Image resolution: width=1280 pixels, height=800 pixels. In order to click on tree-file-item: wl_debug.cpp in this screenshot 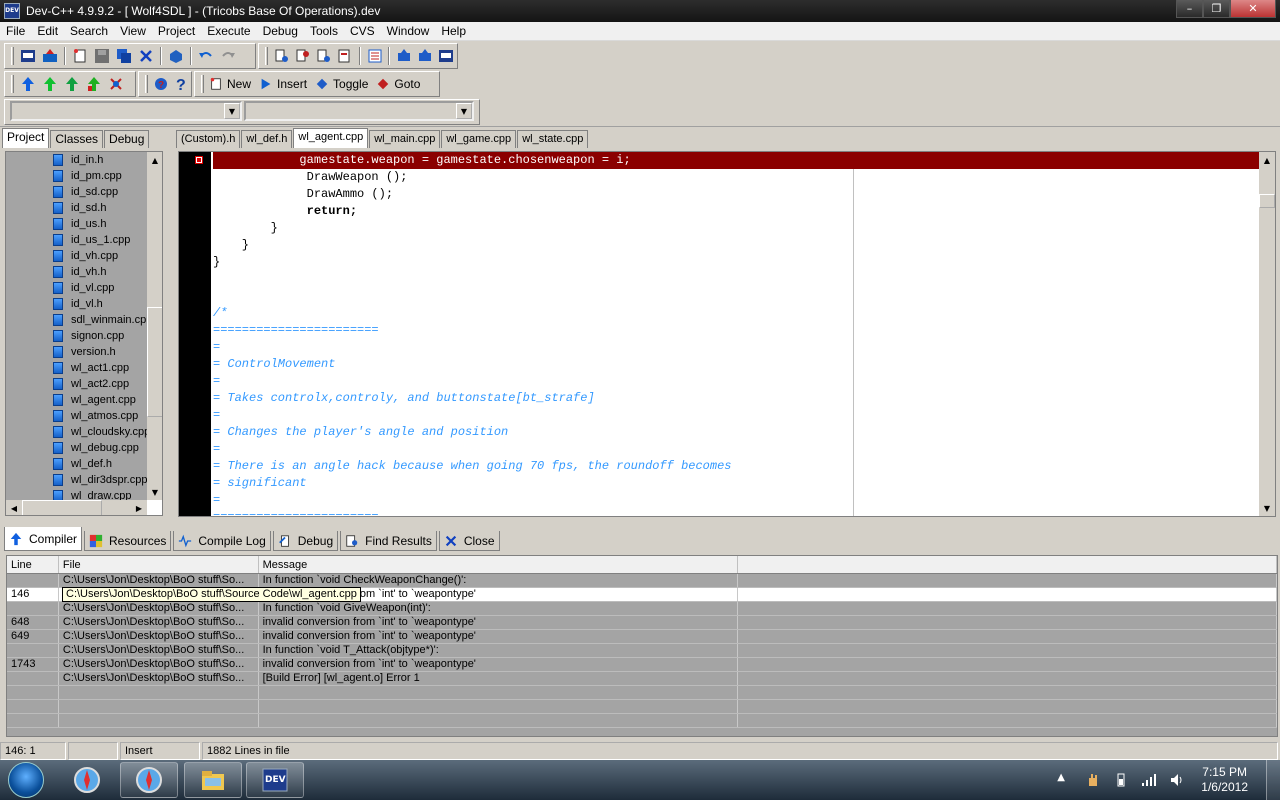, I will do `click(76, 448)`.